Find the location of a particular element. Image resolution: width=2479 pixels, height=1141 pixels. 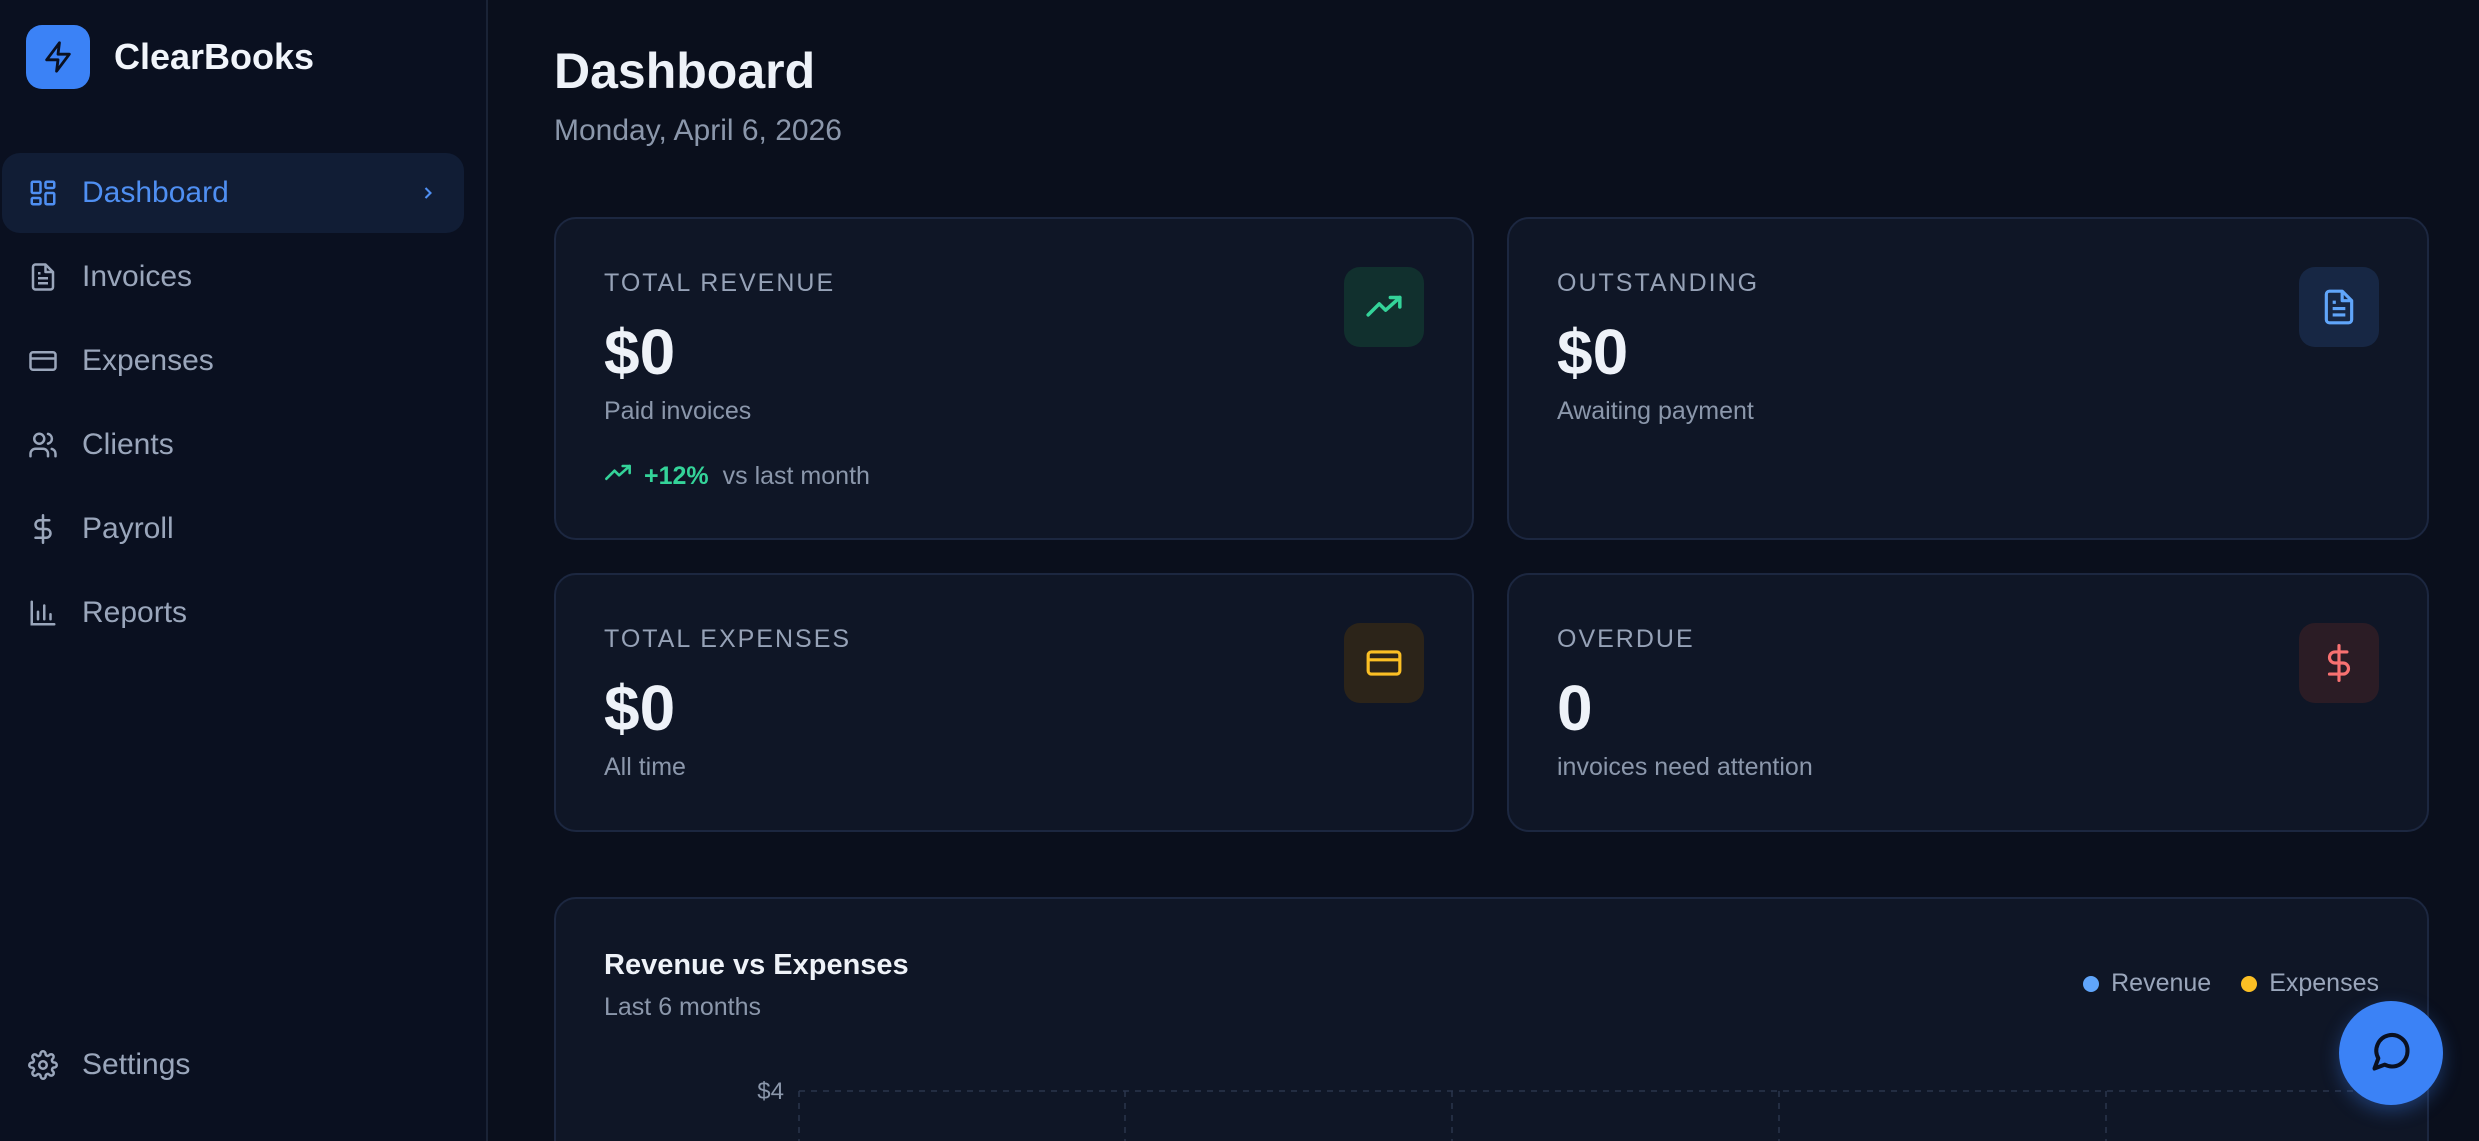

brand: ClearBooks is located at coordinates (170, 57).